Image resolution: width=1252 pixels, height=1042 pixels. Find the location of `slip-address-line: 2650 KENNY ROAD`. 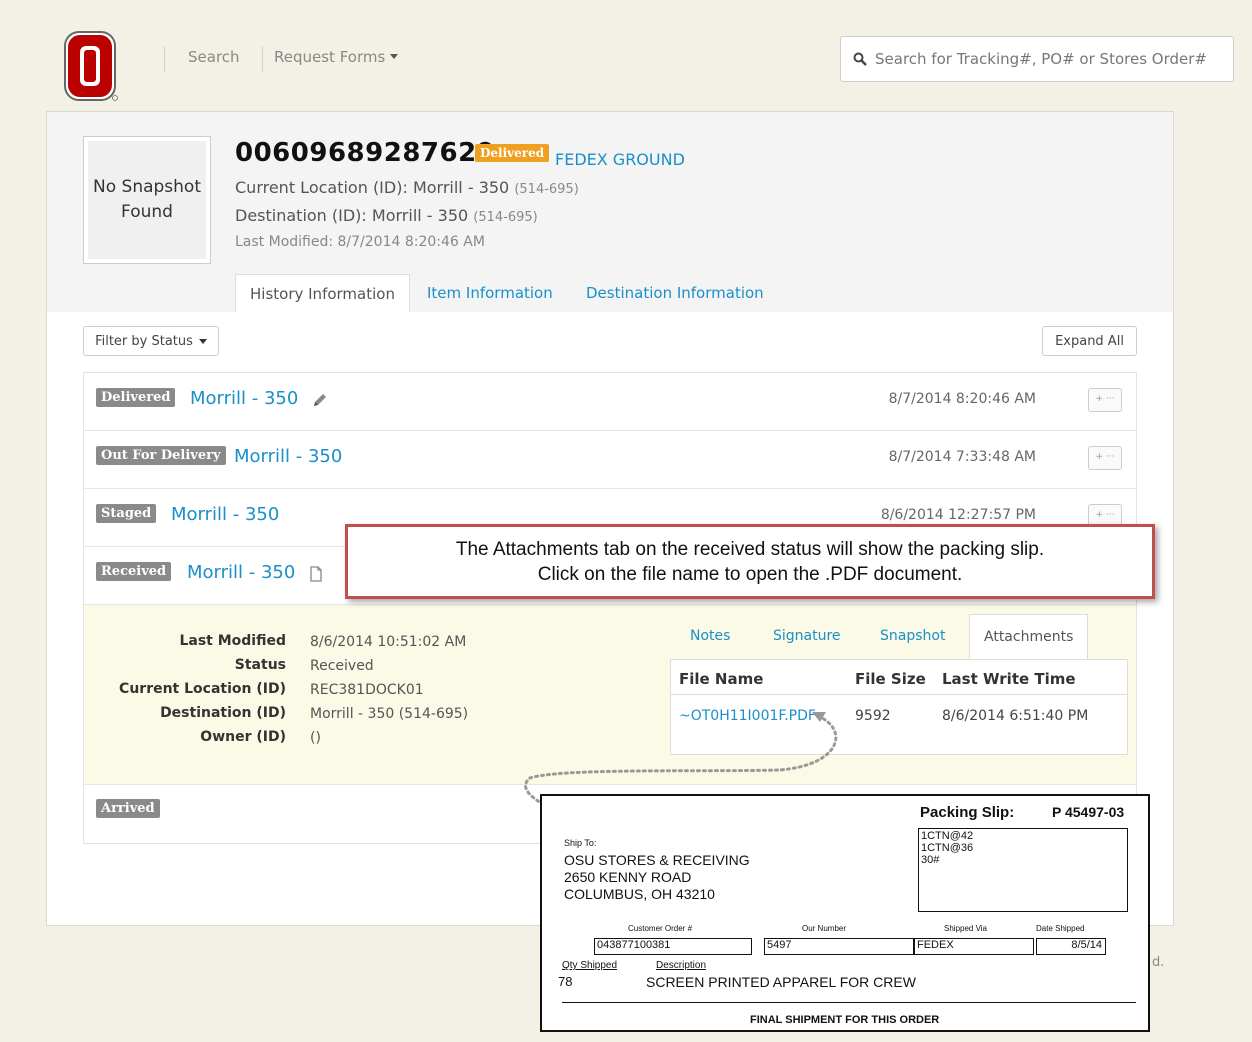

slip-address-line: 2650 KENNY ROAD is located at coordinates (628, 877).